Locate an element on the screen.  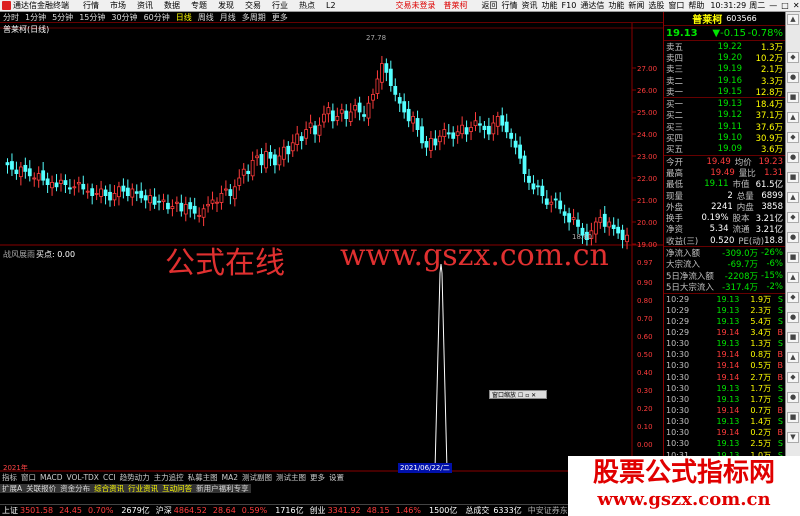
period-60min: 60分钟 is located at coordinates (157, 17).